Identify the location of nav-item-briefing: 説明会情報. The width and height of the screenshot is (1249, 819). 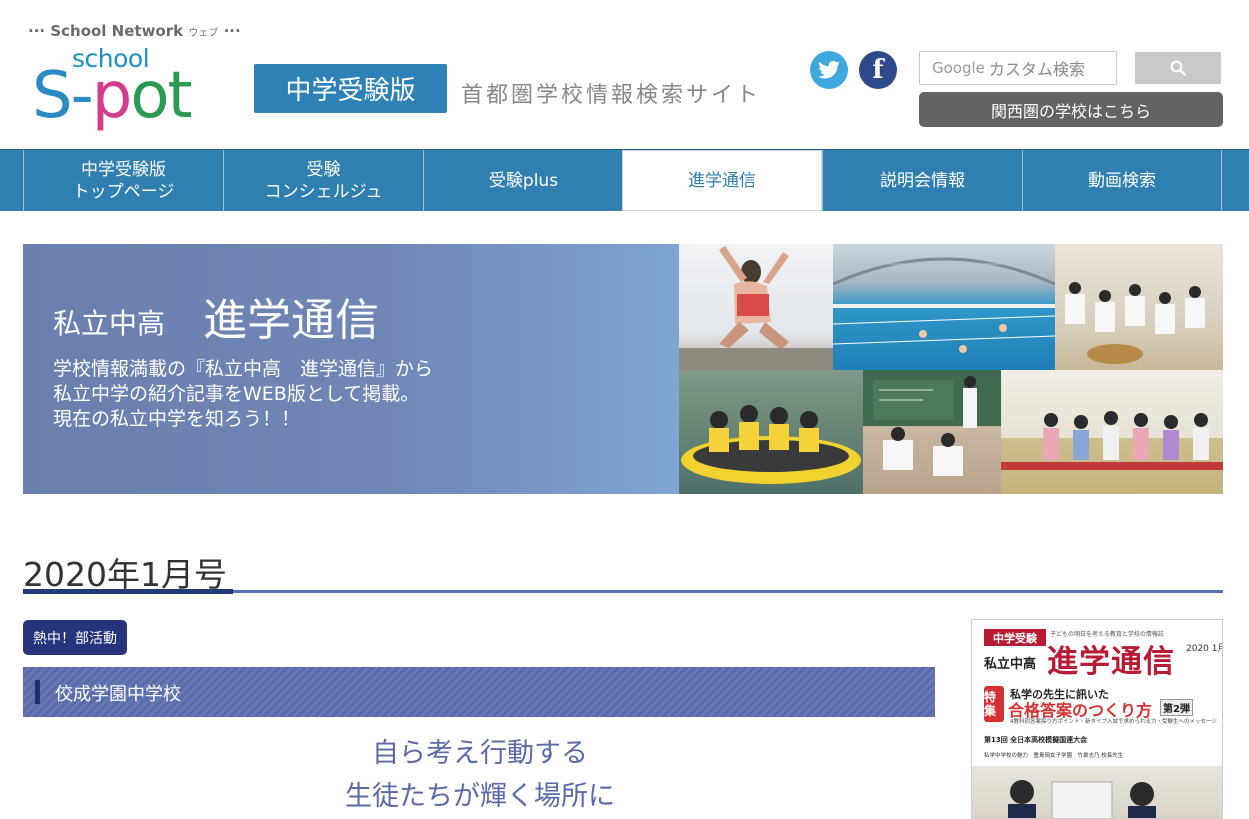
(922, 180).